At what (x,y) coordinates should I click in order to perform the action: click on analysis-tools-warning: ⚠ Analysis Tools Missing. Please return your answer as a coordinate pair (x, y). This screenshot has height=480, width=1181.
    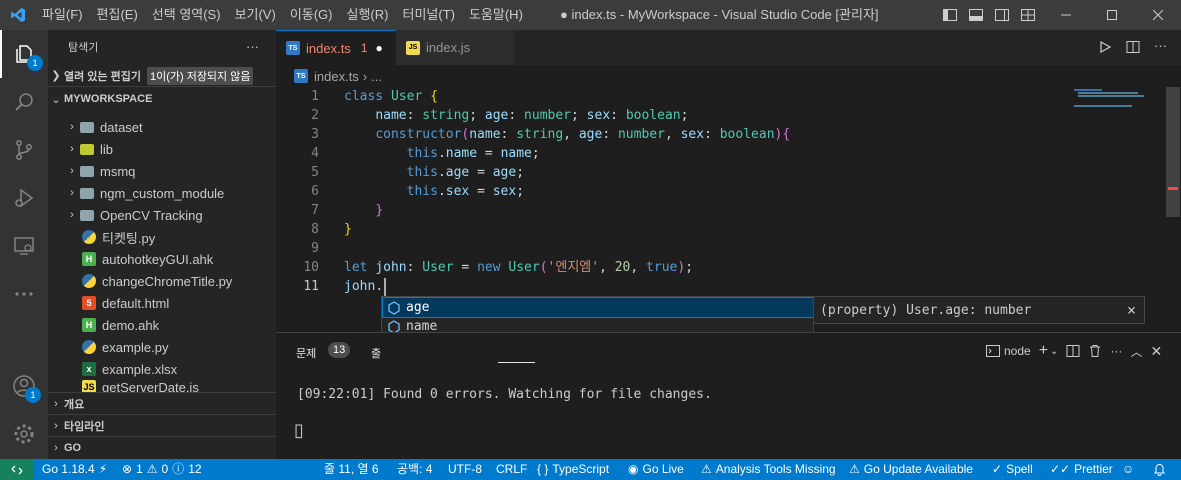
    Looking at the image, I should click on (768, 469).